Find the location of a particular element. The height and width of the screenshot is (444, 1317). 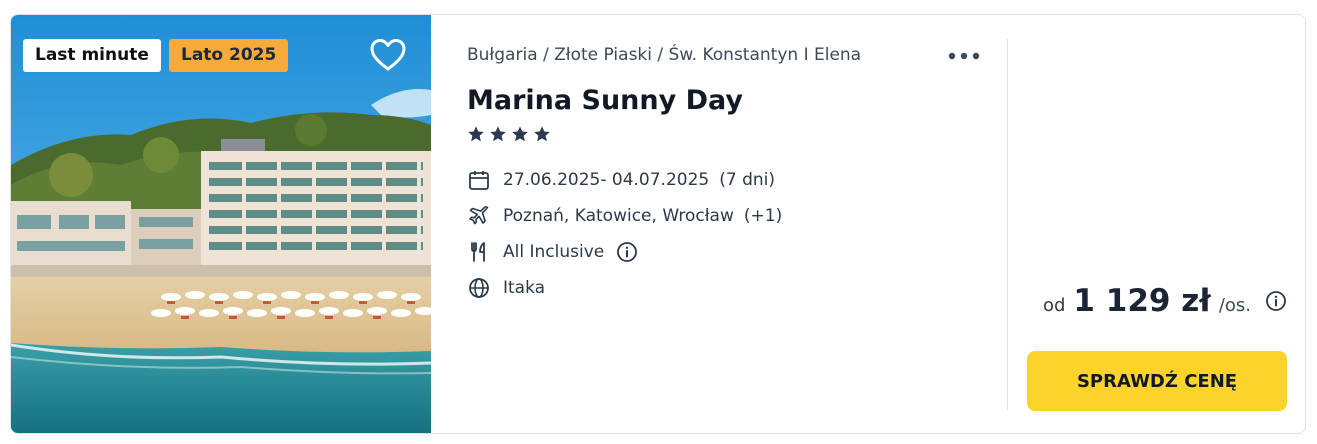

board-text: All Inclusive is located at coordinates (554, 252).